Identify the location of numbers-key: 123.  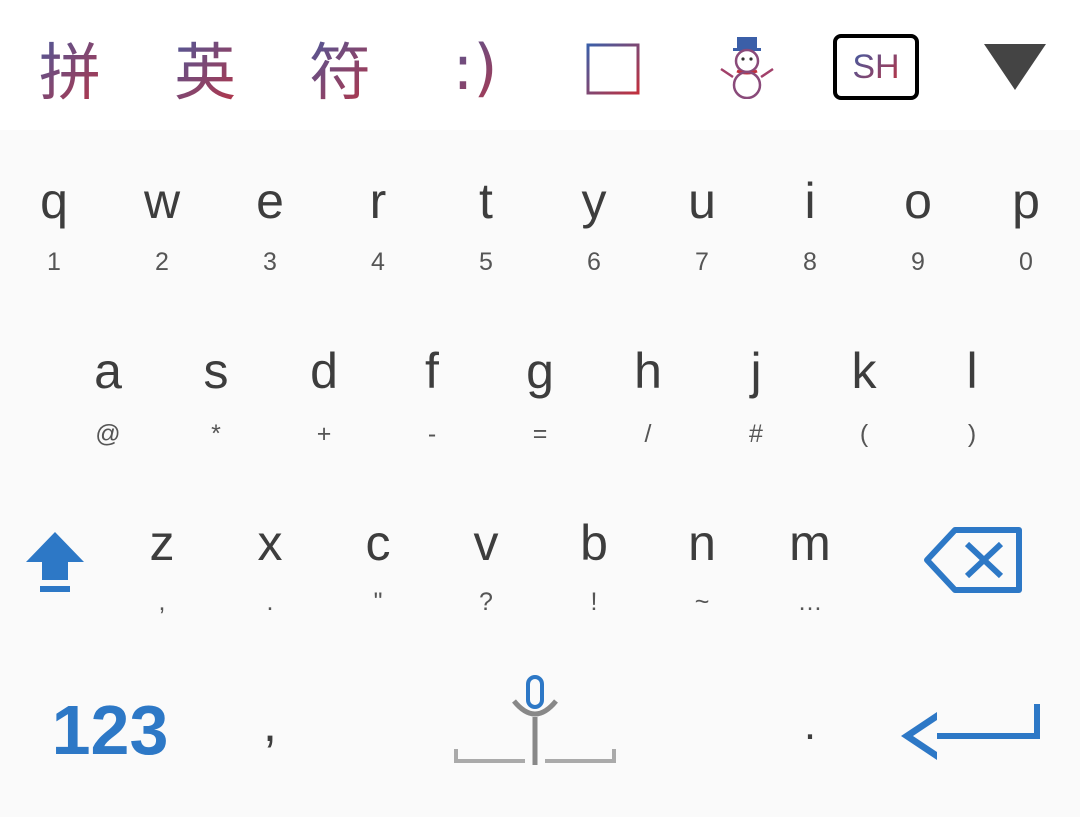
(110, 730).